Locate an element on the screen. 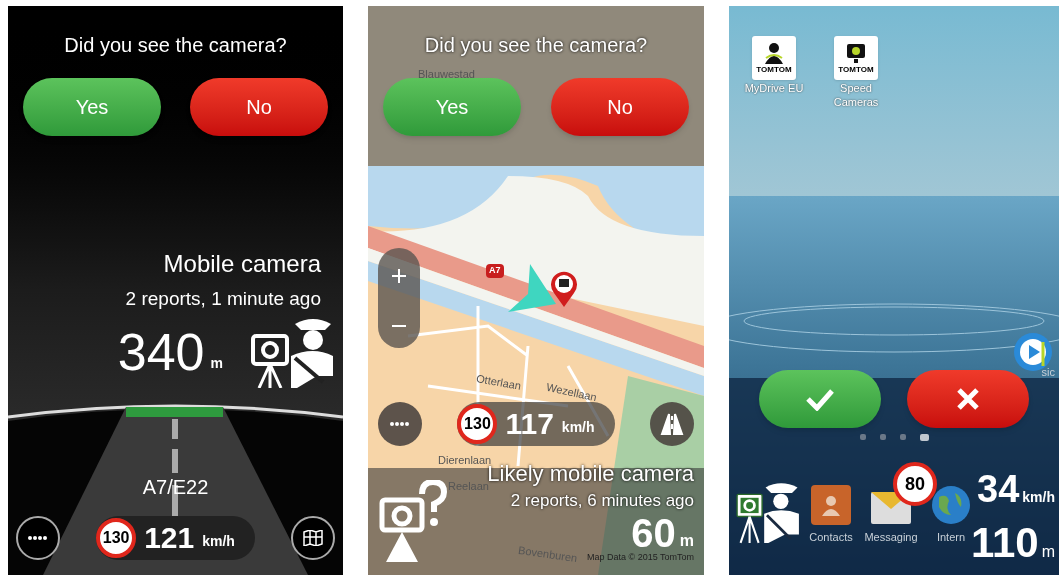 This screenshot has height=575, width=1059. zoom-control is located at coordinates (399, 298).